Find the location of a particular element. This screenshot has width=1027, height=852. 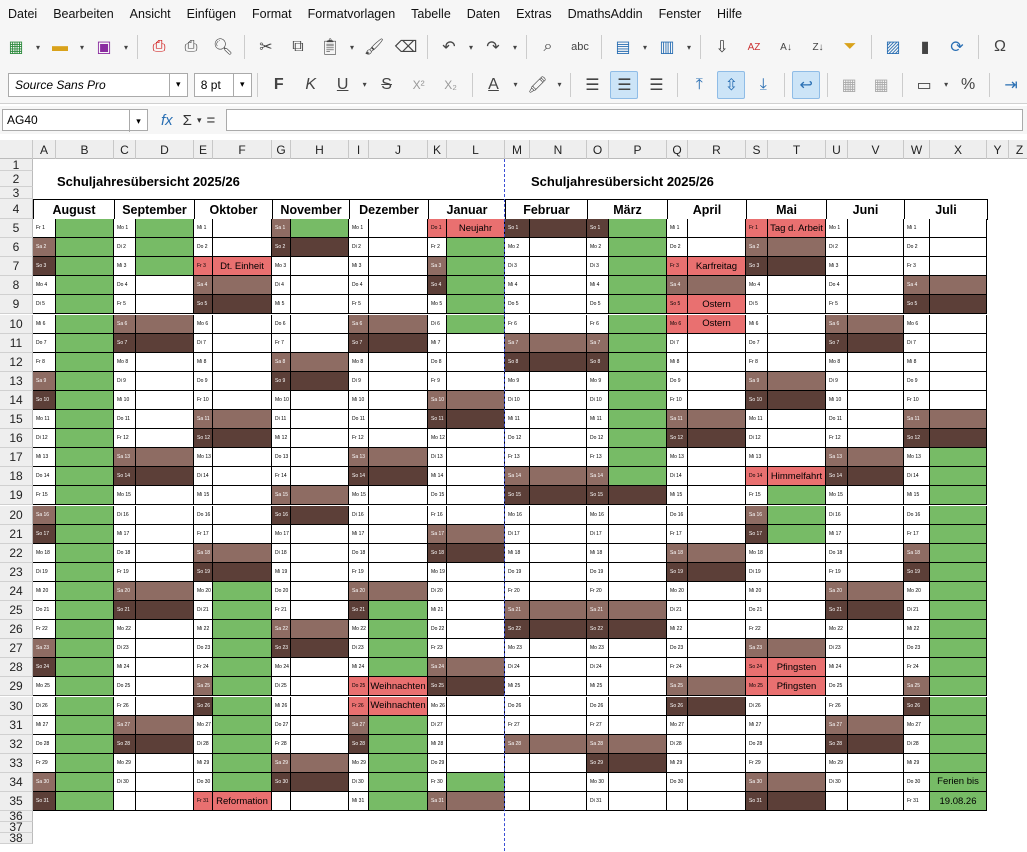

day-cell: Di 5 is located at coordinates (44, 305).